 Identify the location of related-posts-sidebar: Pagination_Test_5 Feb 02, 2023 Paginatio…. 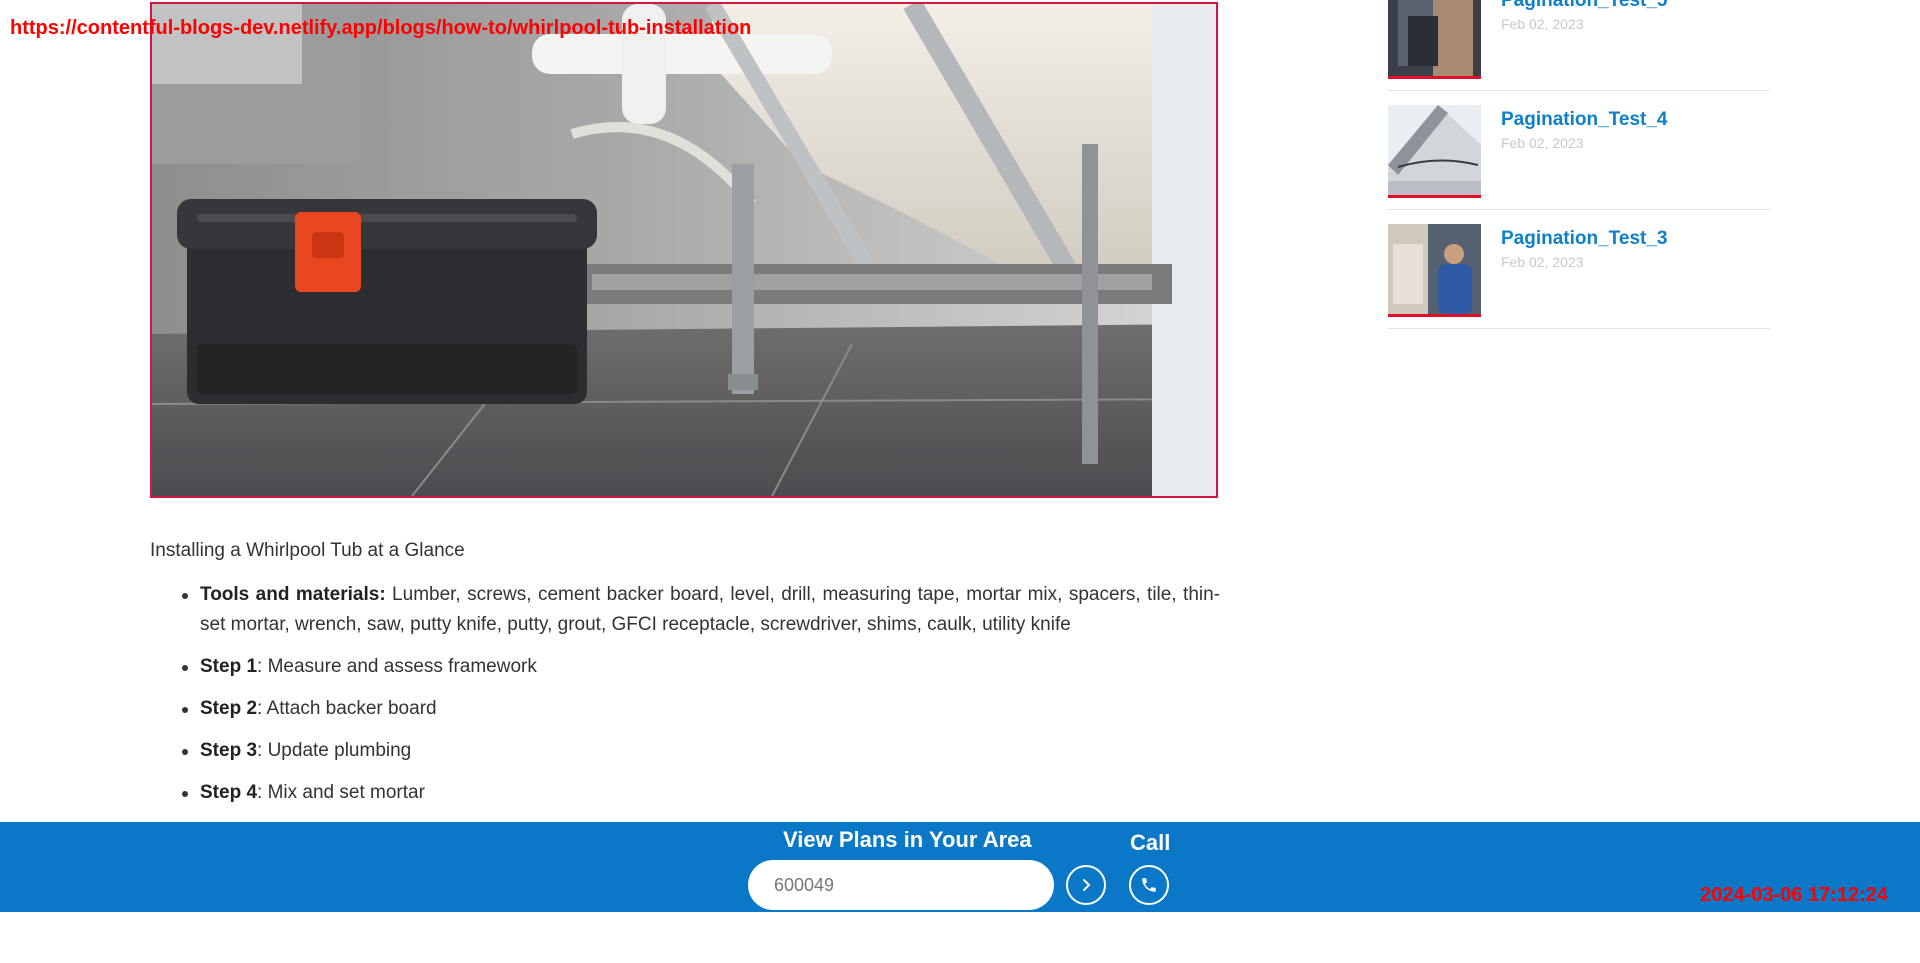
(1579, 164).